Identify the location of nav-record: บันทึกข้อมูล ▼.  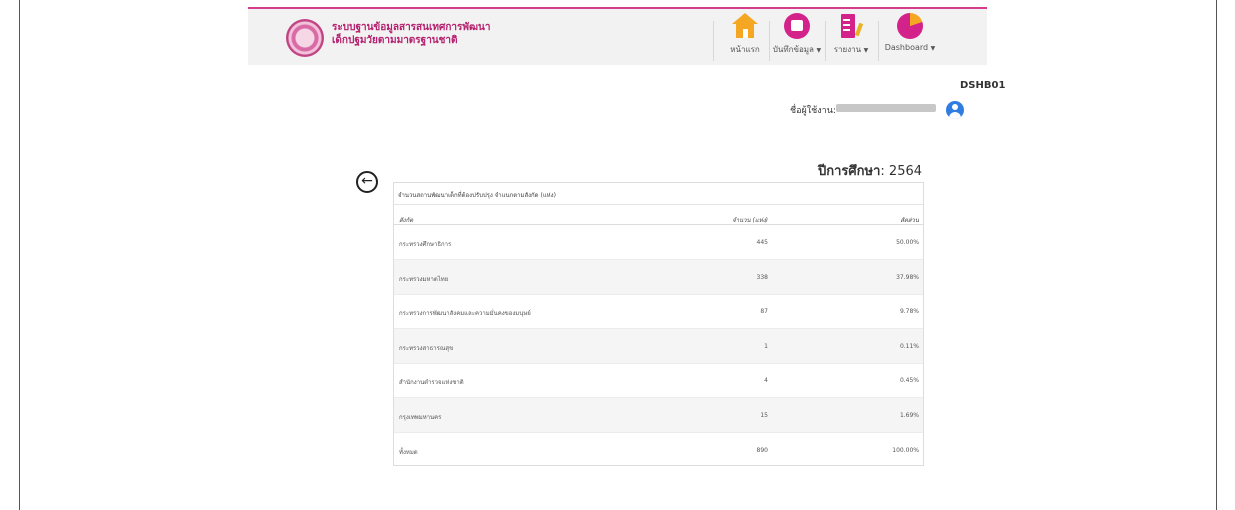
(797, 34).